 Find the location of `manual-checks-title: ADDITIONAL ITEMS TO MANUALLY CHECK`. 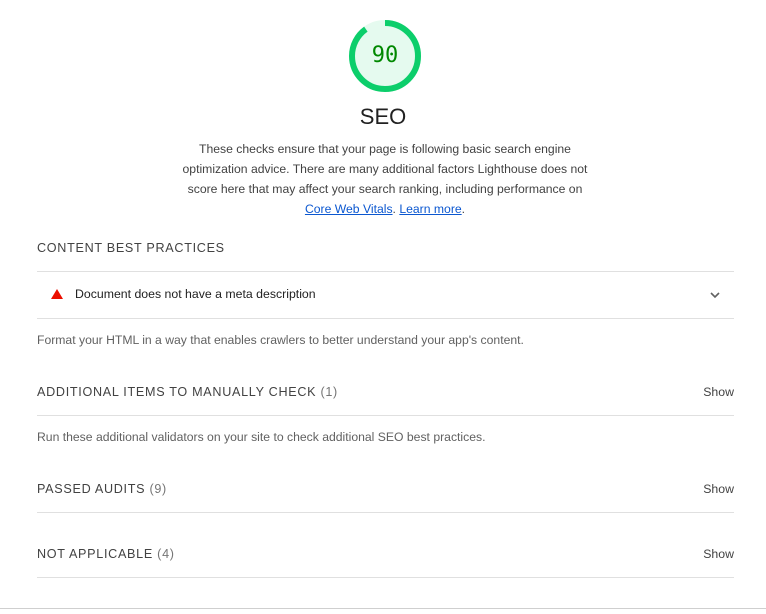

manual-checks-title: ADDITIONAL ITEMS TO MANUALLY CHECK is located at coordinates (177, 392).